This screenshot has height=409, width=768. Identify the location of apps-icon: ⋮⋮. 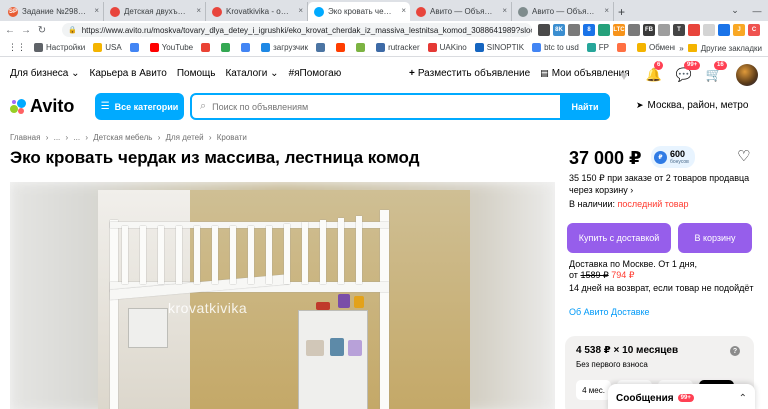
(17, 47).